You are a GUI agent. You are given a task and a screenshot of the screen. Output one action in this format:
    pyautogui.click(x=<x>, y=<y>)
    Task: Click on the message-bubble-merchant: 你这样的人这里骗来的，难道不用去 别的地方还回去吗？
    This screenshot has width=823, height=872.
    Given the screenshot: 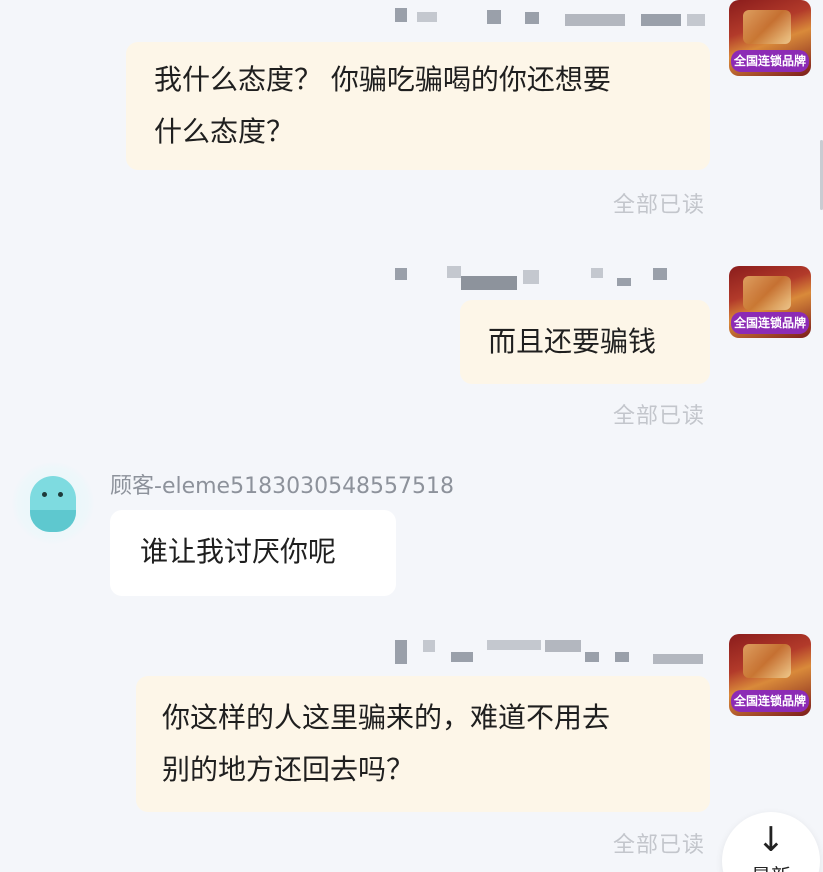 What is the action you would take?
    pyautogui.click(x=423, y=744)
    